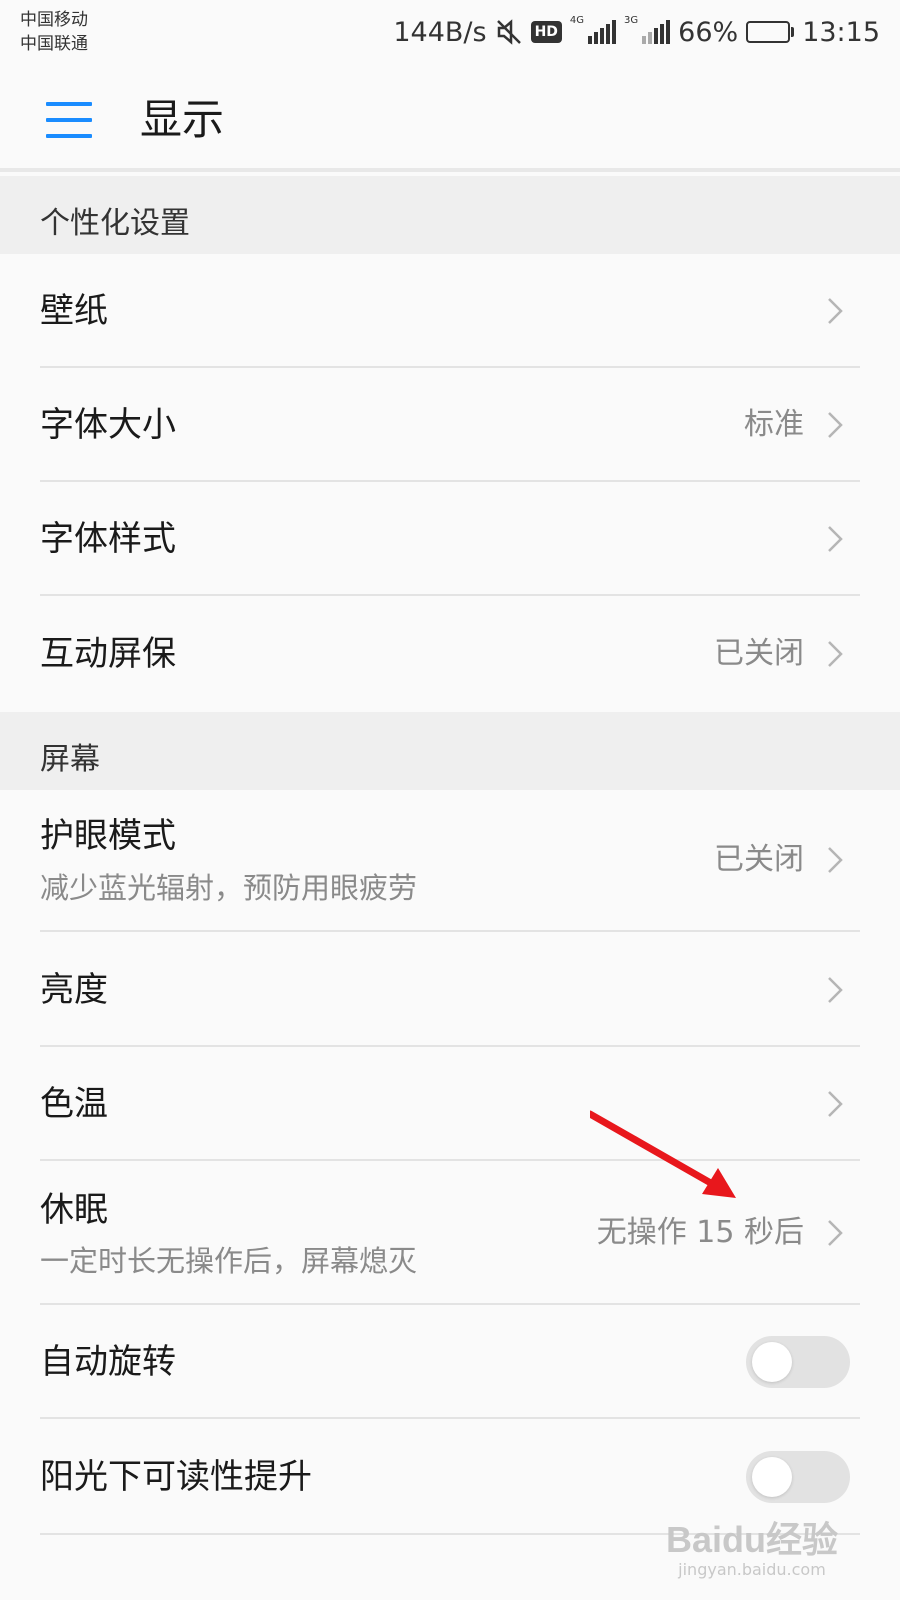 This screenshot has height=1600, width=900. I want to click on watermark-logo: Baidu经验, so click(751, 1539).